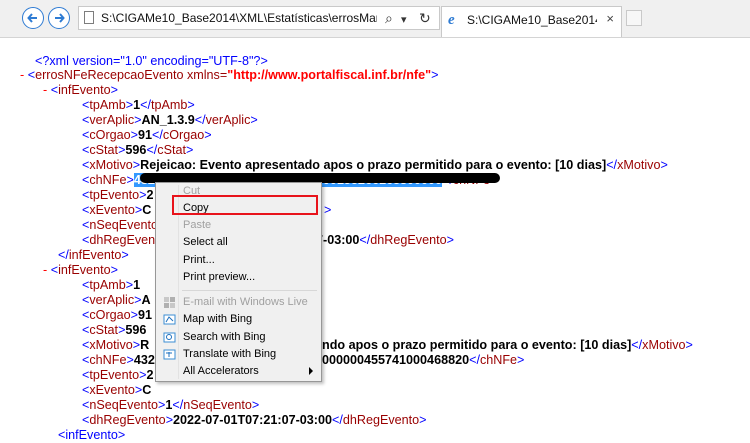  I want to click on menu-item-map-bing: Map with Bing, so click(238, 319).